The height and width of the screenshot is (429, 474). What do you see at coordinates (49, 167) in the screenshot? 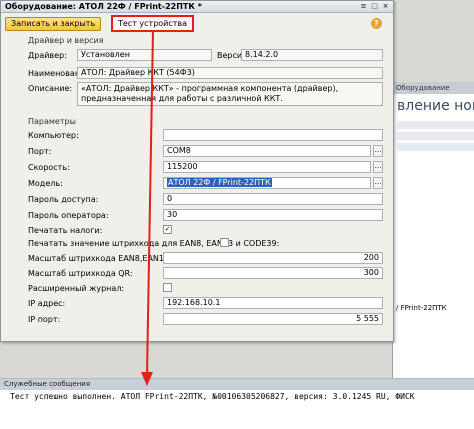
I see `speed-label: Скорость:` at bounding box center [49, 167].